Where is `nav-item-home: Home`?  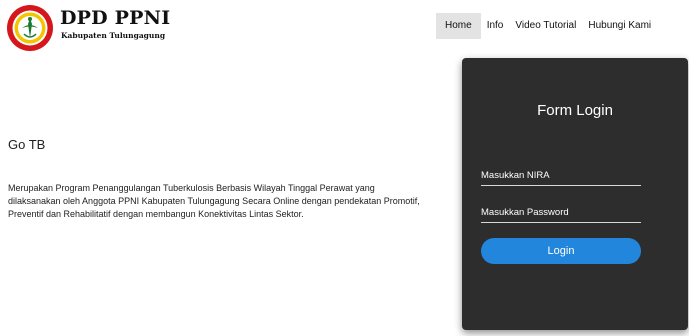 nav-item-home: Home is located at coordinates (458, 26).